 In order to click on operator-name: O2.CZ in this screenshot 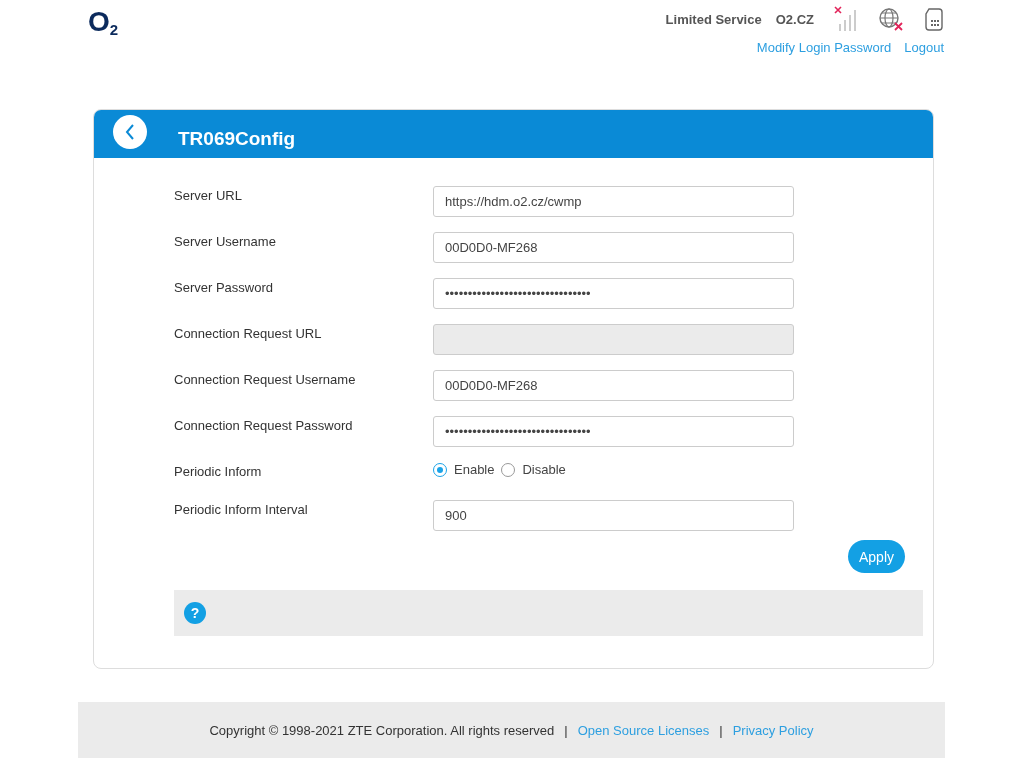, I will do `click(794, 19)`.